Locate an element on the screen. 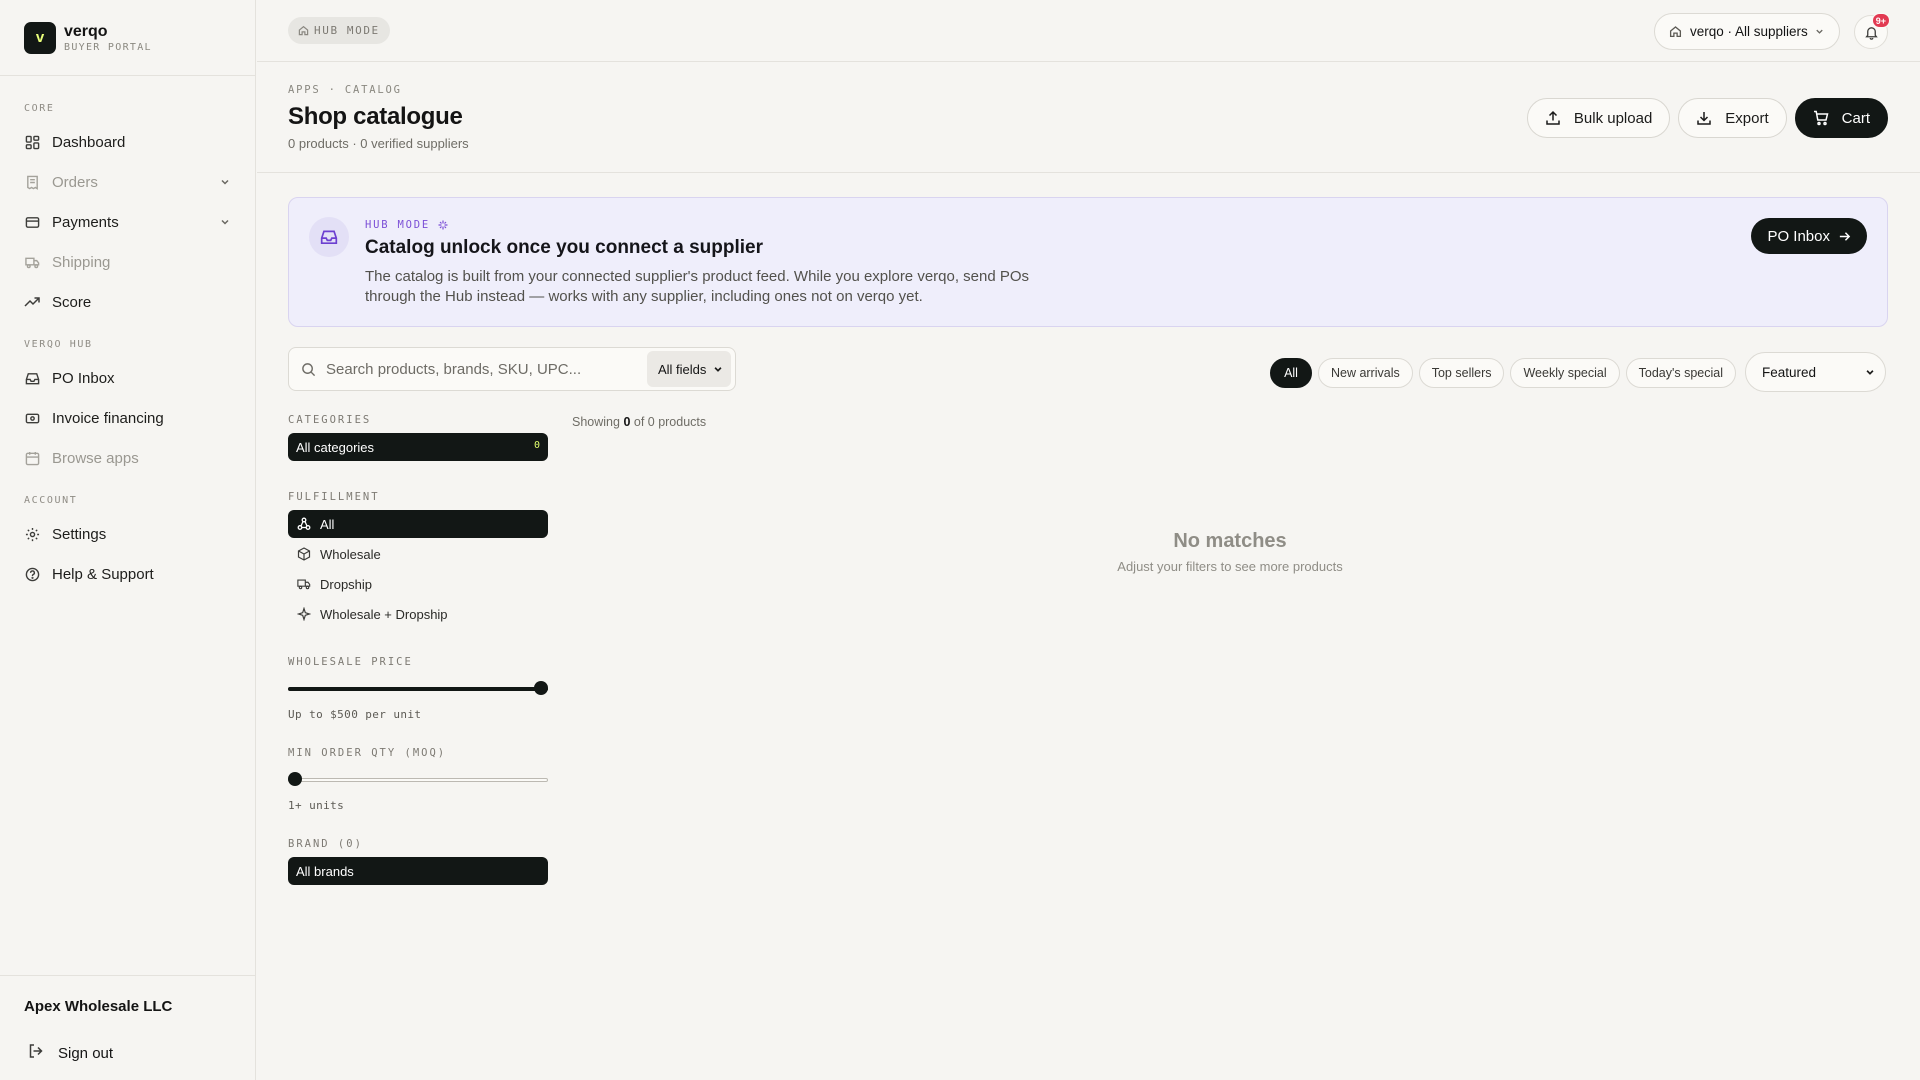  sidebar-item-payments: Payments is located at coordinates (127, 222).